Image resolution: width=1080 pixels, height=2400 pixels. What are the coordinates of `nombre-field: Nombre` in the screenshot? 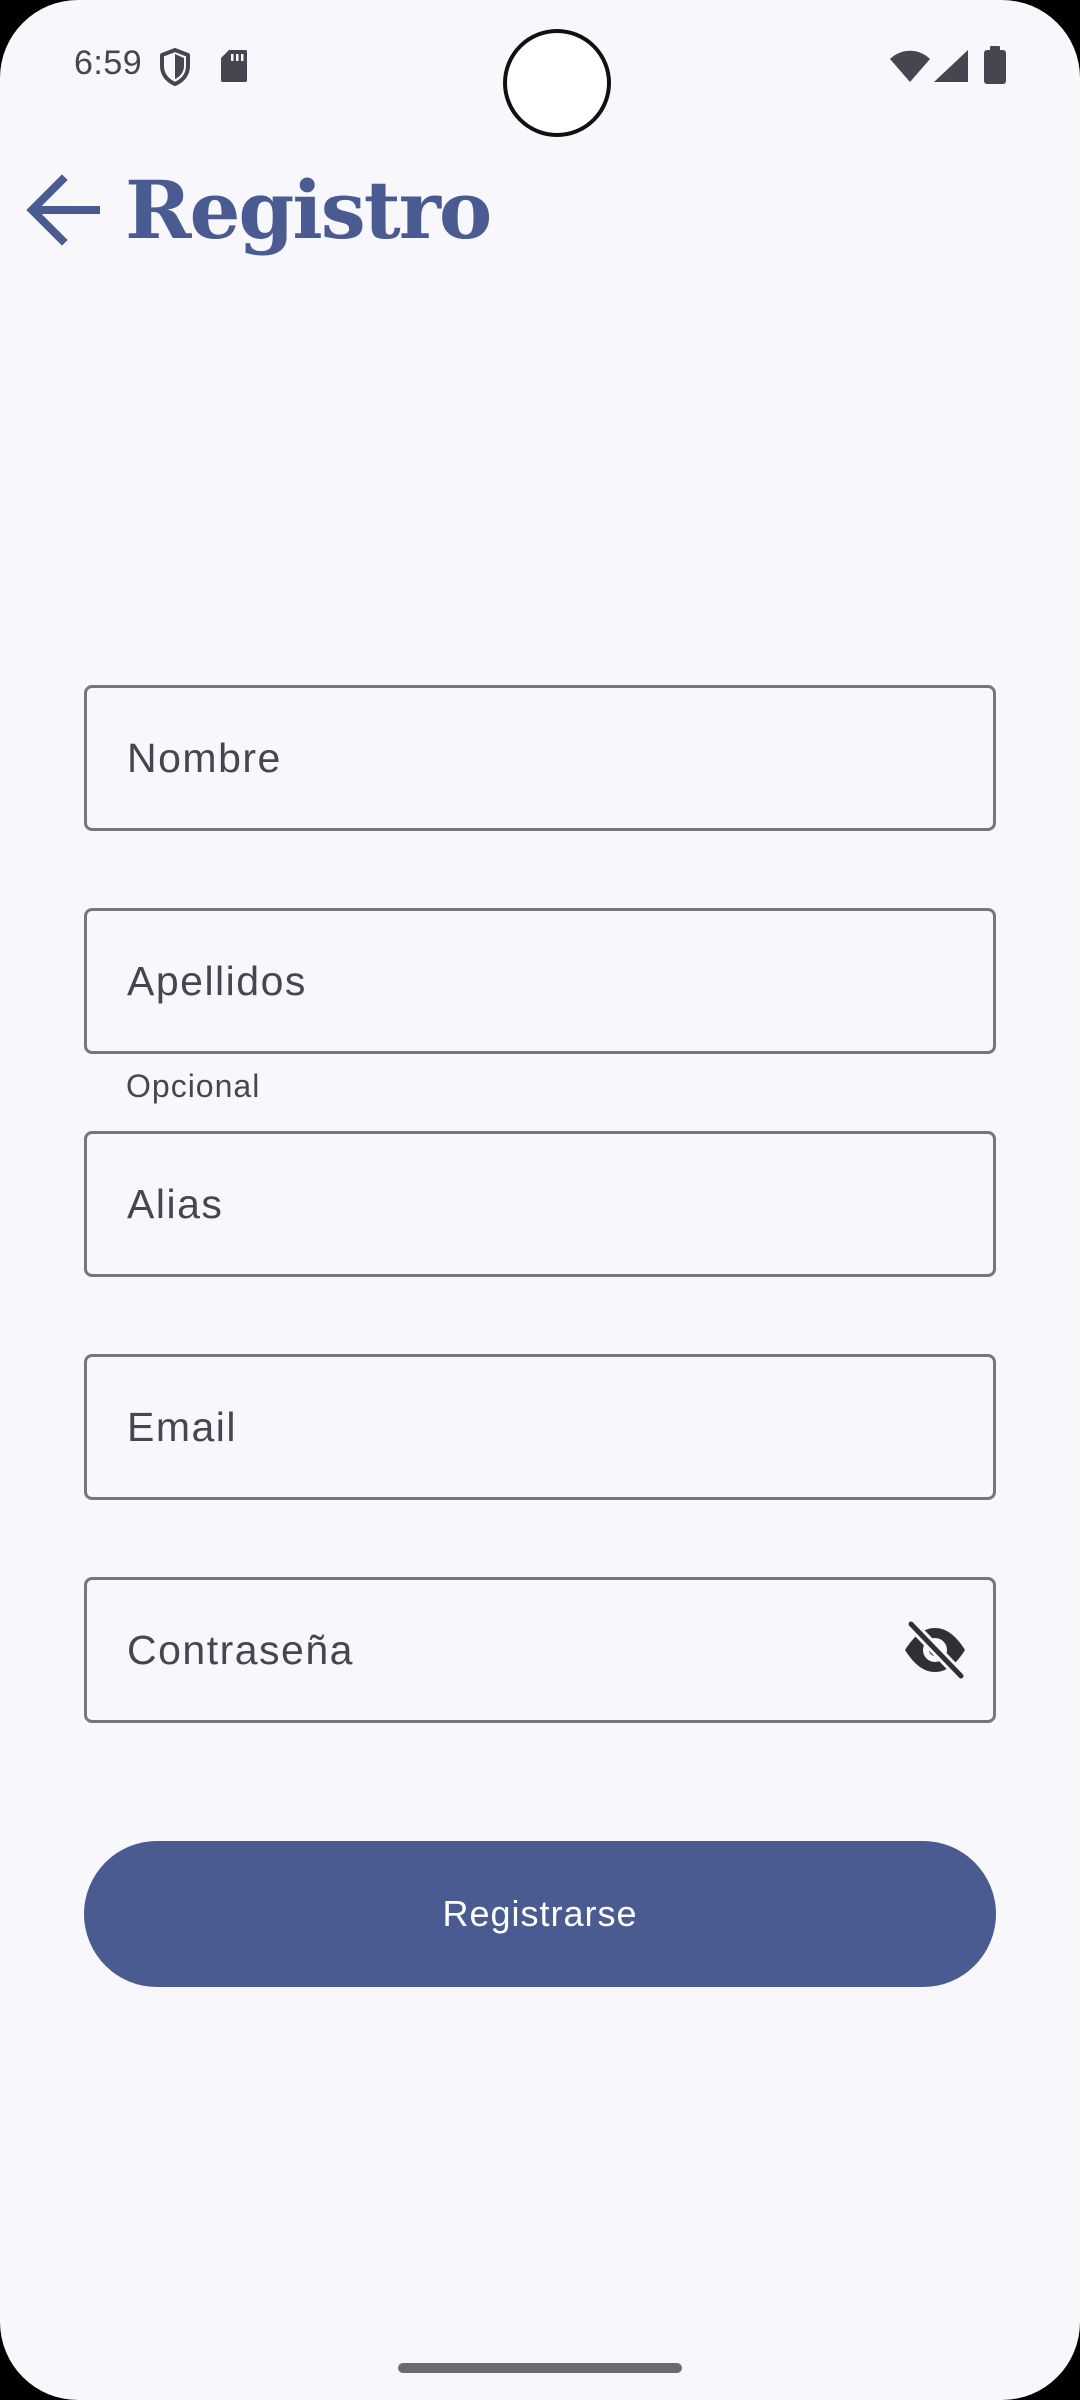 It's located at (540, 758).